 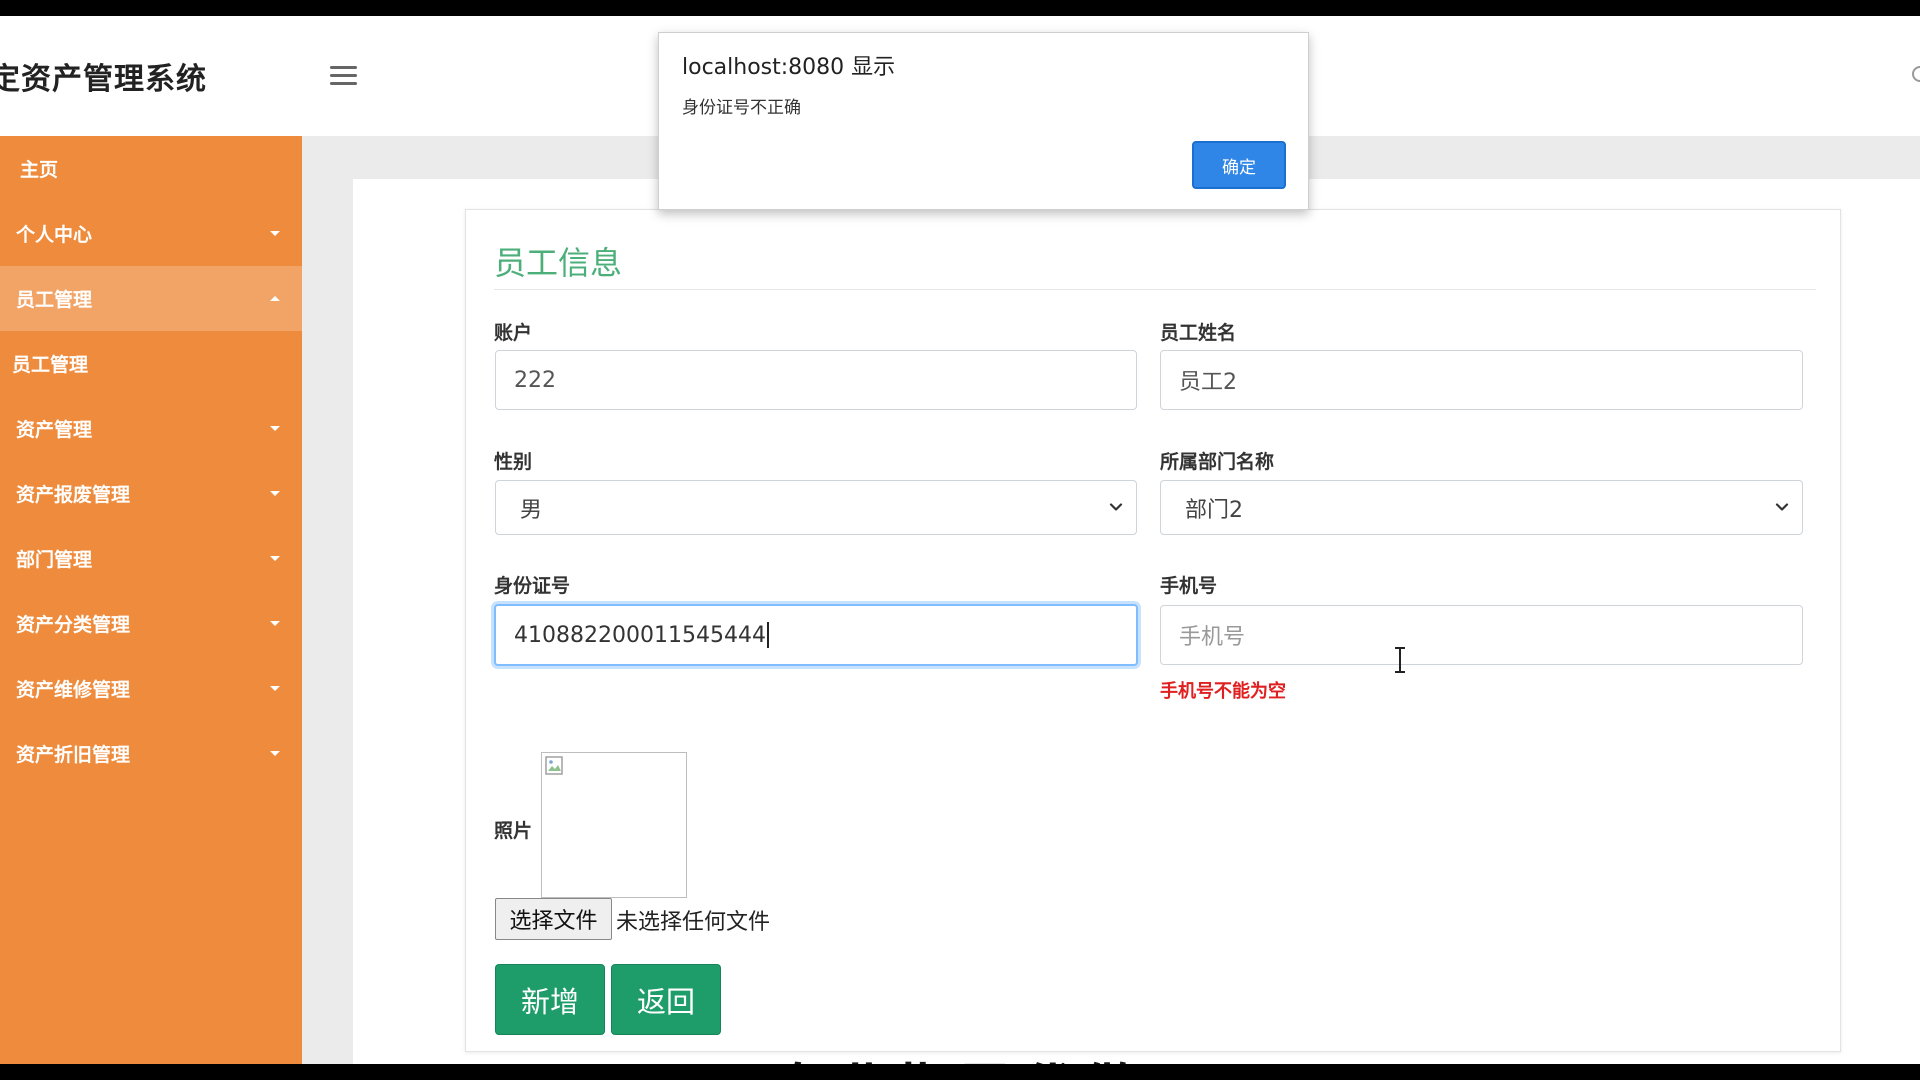 I want to click on sidebar-item-department: 部门管理, so click(x=151, y=558).